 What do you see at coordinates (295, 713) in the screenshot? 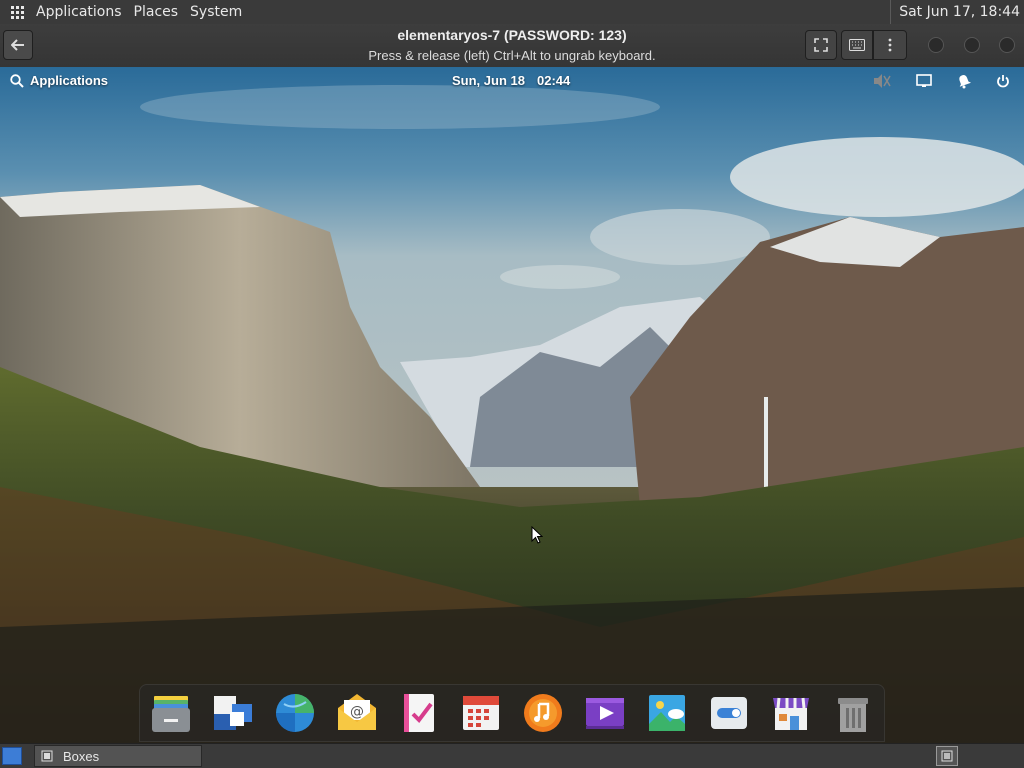
I see `web-browser-icon` at bounding box center [295, 713].